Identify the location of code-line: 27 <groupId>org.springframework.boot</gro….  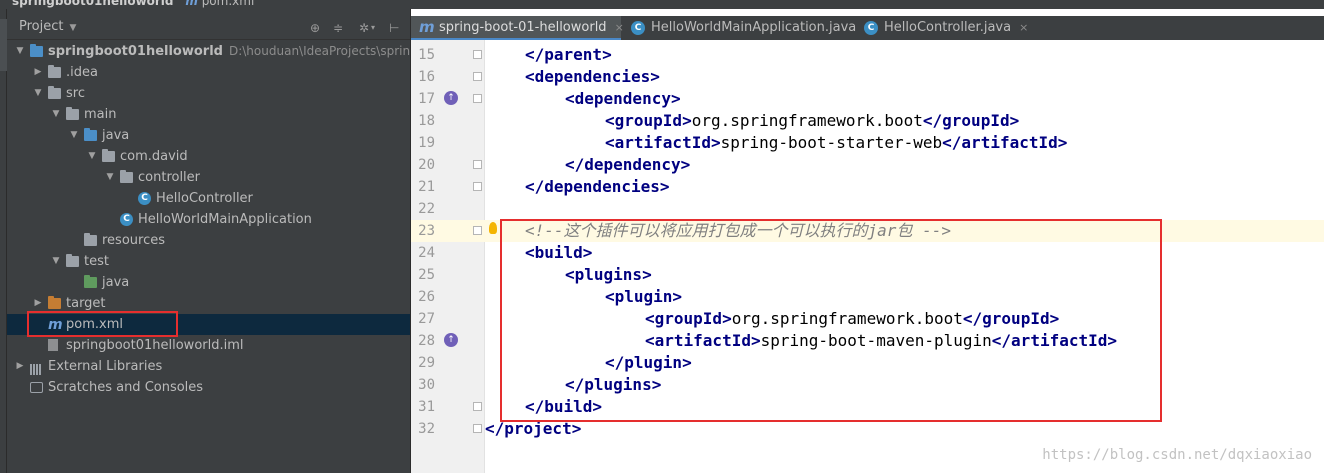
(867, 319).